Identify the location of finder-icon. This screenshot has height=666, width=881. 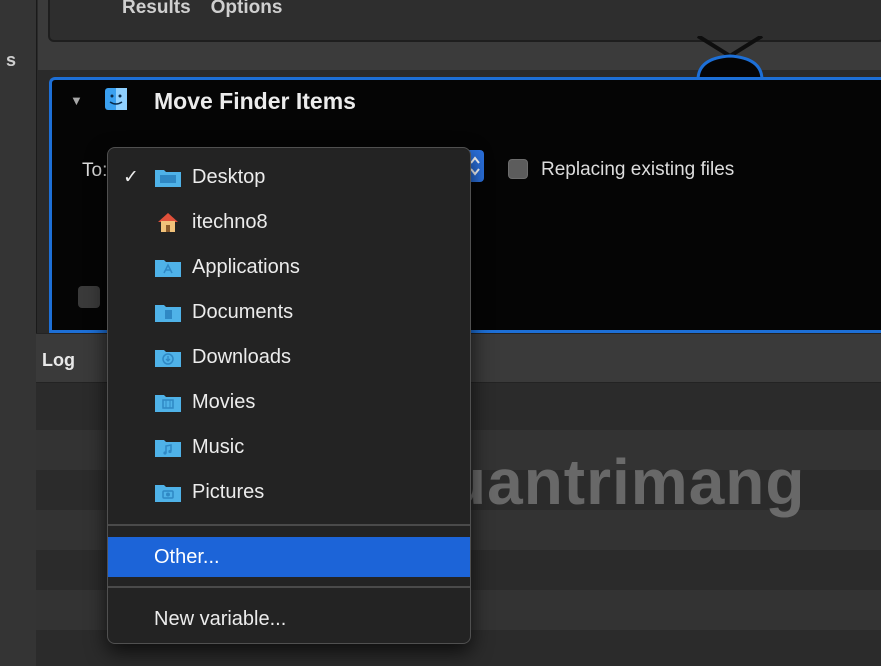
(116, 99).